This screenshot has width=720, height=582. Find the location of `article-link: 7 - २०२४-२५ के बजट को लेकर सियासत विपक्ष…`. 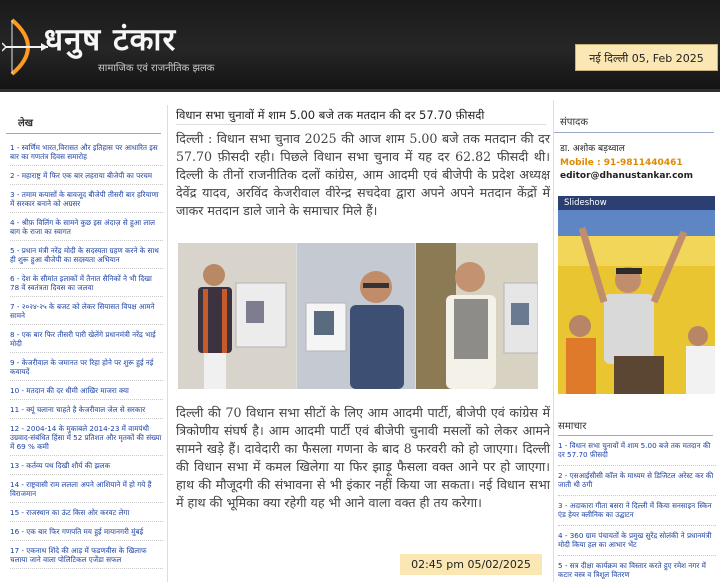

article-link: 7 - २०२४-२५ के बजट को लेकर सियासत विपक्ष… is located at coordinates (86, 311).